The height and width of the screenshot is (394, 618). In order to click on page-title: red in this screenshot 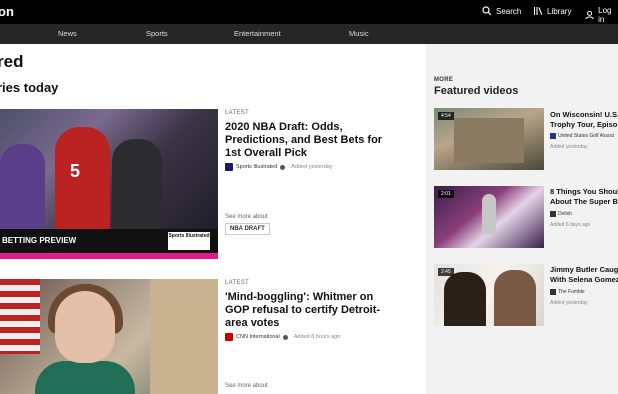, I will do `click(12, 61)`.